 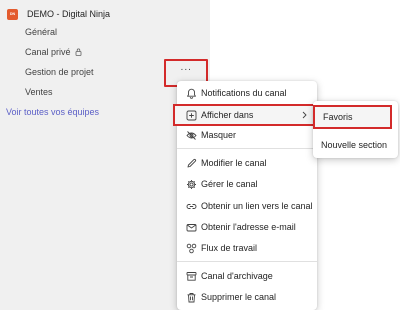 What do you see at coordinates (354, 145) in the screenshot?
I see `submenu-item-nouvelle-section: Nouvelle section` at bounding box center [354, 145].